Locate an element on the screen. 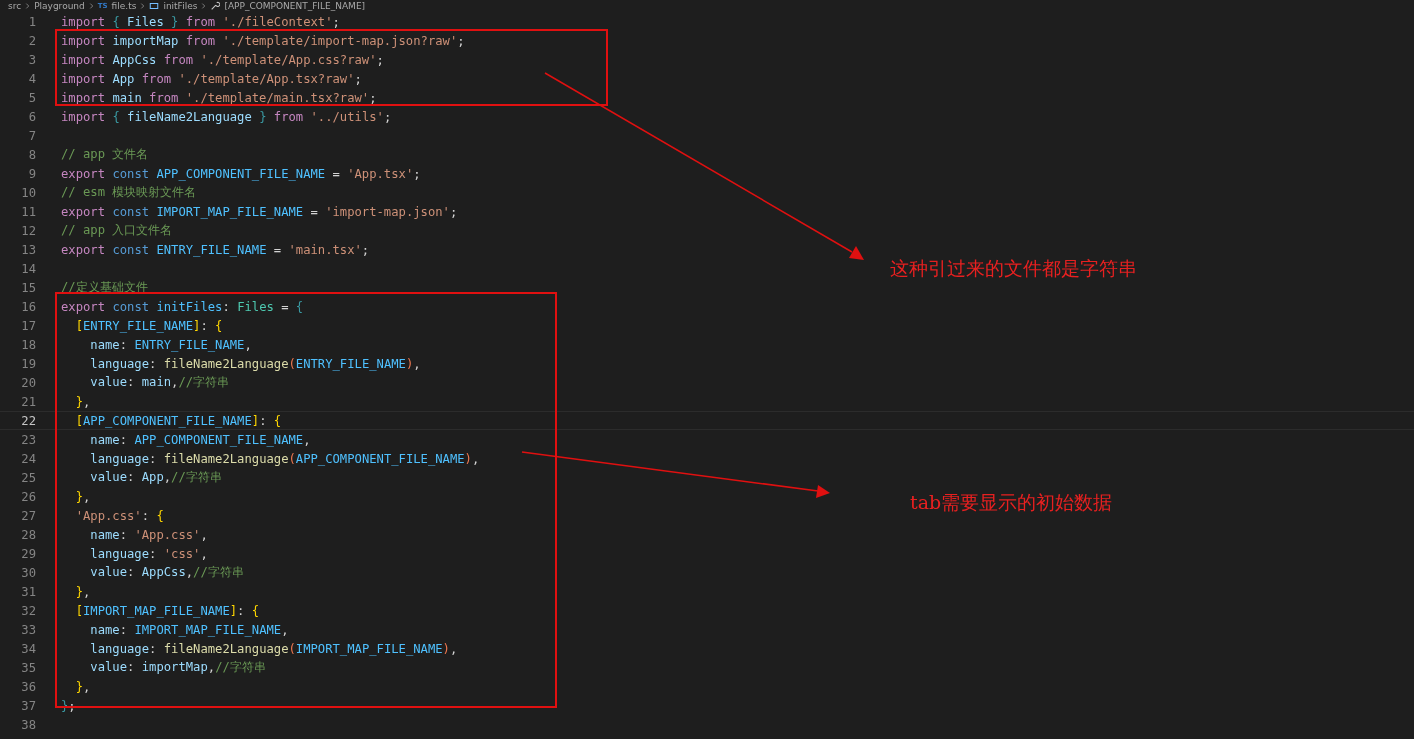 This screenshot has height=739, width=1414. breadcrumb-item: [APP_COMPONENT_FILE_NAME] is located at coordinates (295, 6).